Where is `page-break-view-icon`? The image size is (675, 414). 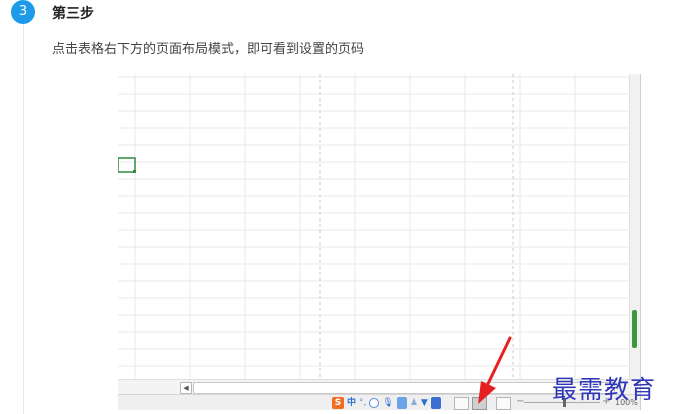
page-break-view-icon is located at coordinates (503, 403).